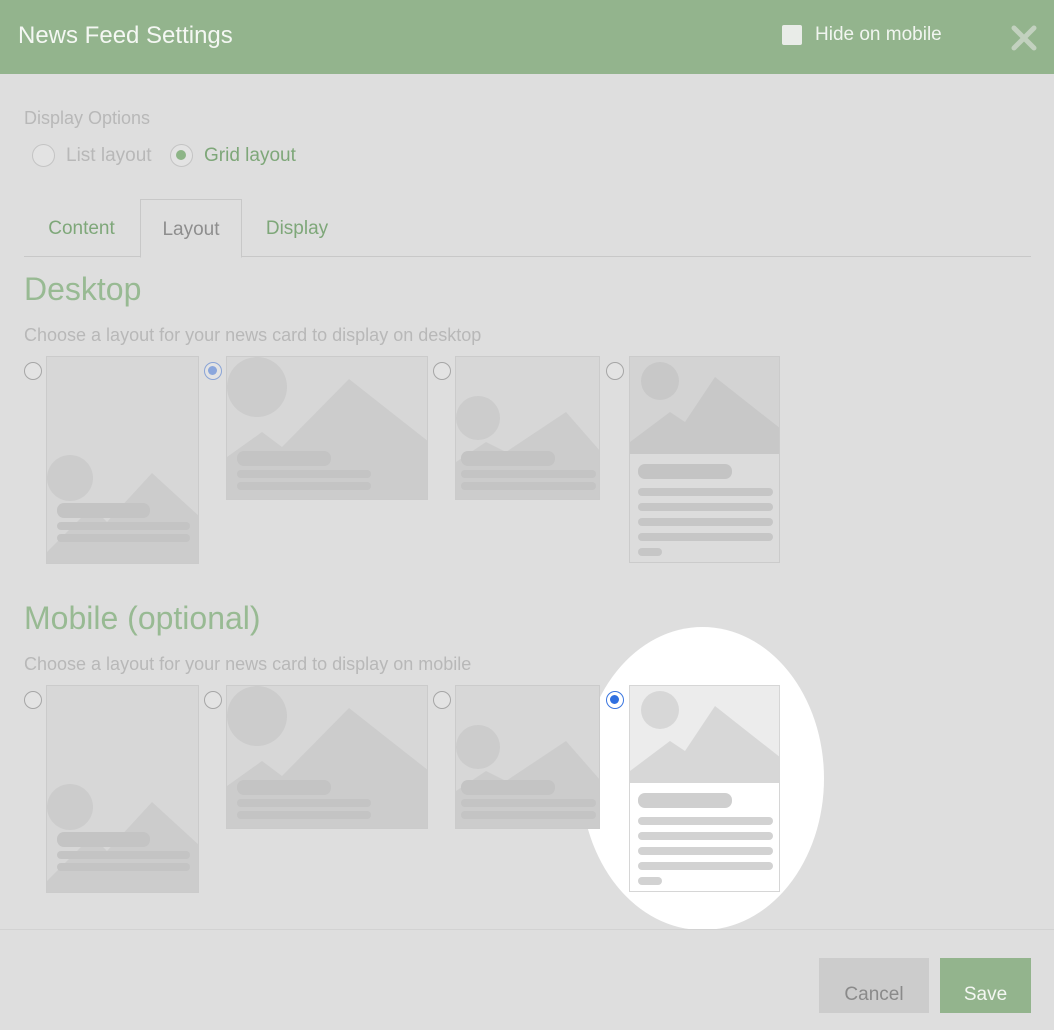  What do you see at coordinates (213, 700) in the screenshot?
I see `mobile-layout-2-radio` at bounding box center [213, 700].